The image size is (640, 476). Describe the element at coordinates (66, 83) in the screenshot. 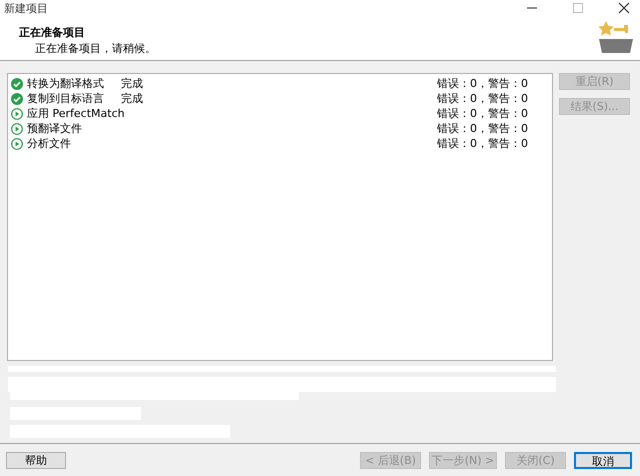

I see `task-name: 转换为翻译格式` at that location.